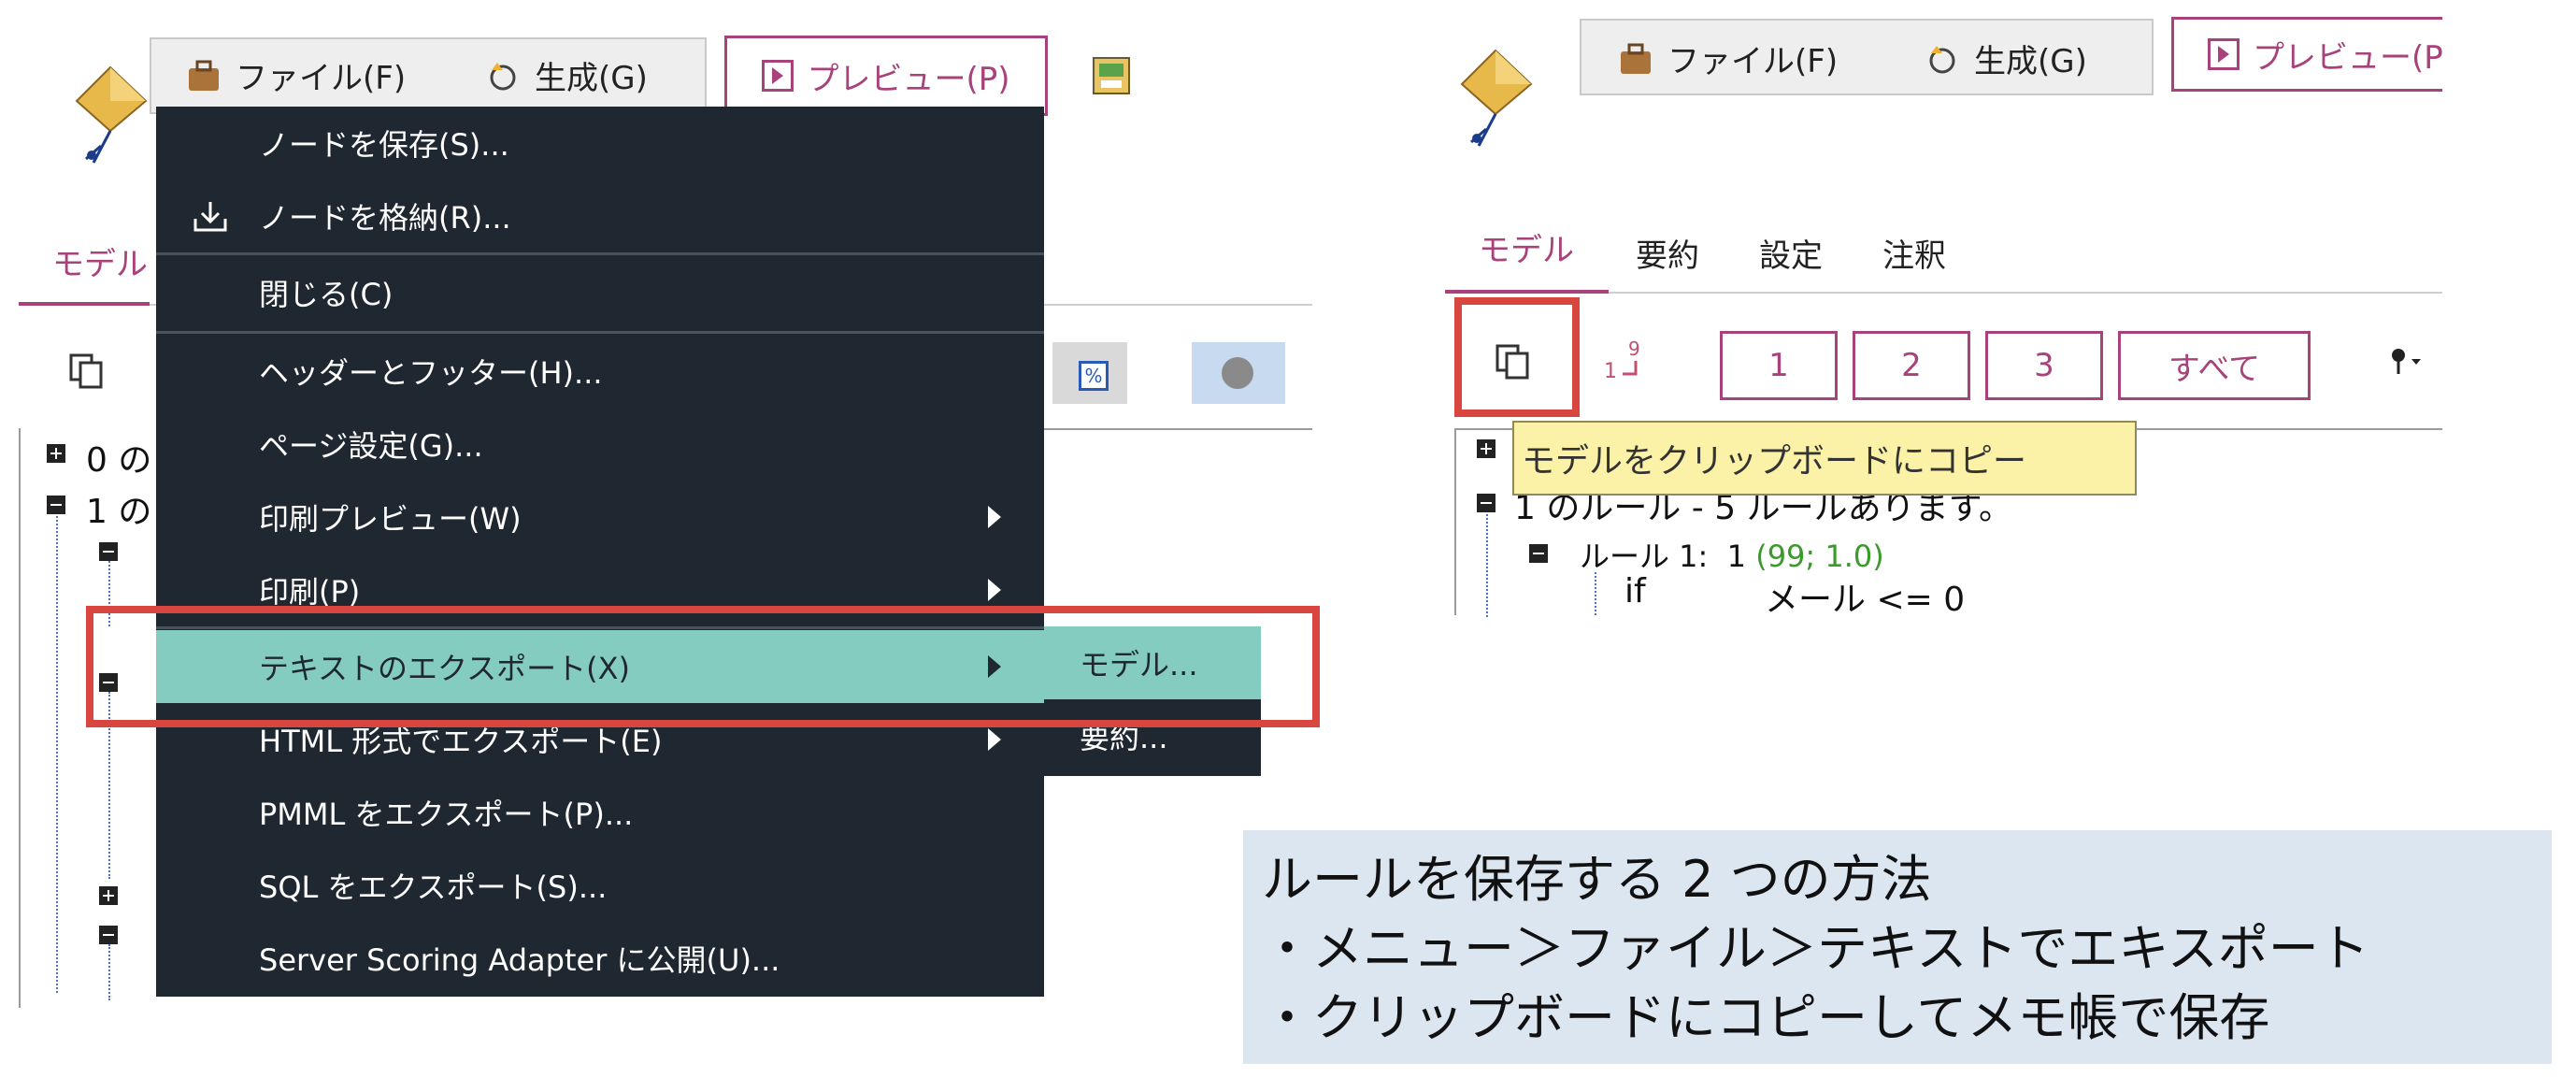  What do you see at coordinates (119, 512) in the screenshot?
I see `left-tree-node-1: 1 の` at bounding box center [119, 512].